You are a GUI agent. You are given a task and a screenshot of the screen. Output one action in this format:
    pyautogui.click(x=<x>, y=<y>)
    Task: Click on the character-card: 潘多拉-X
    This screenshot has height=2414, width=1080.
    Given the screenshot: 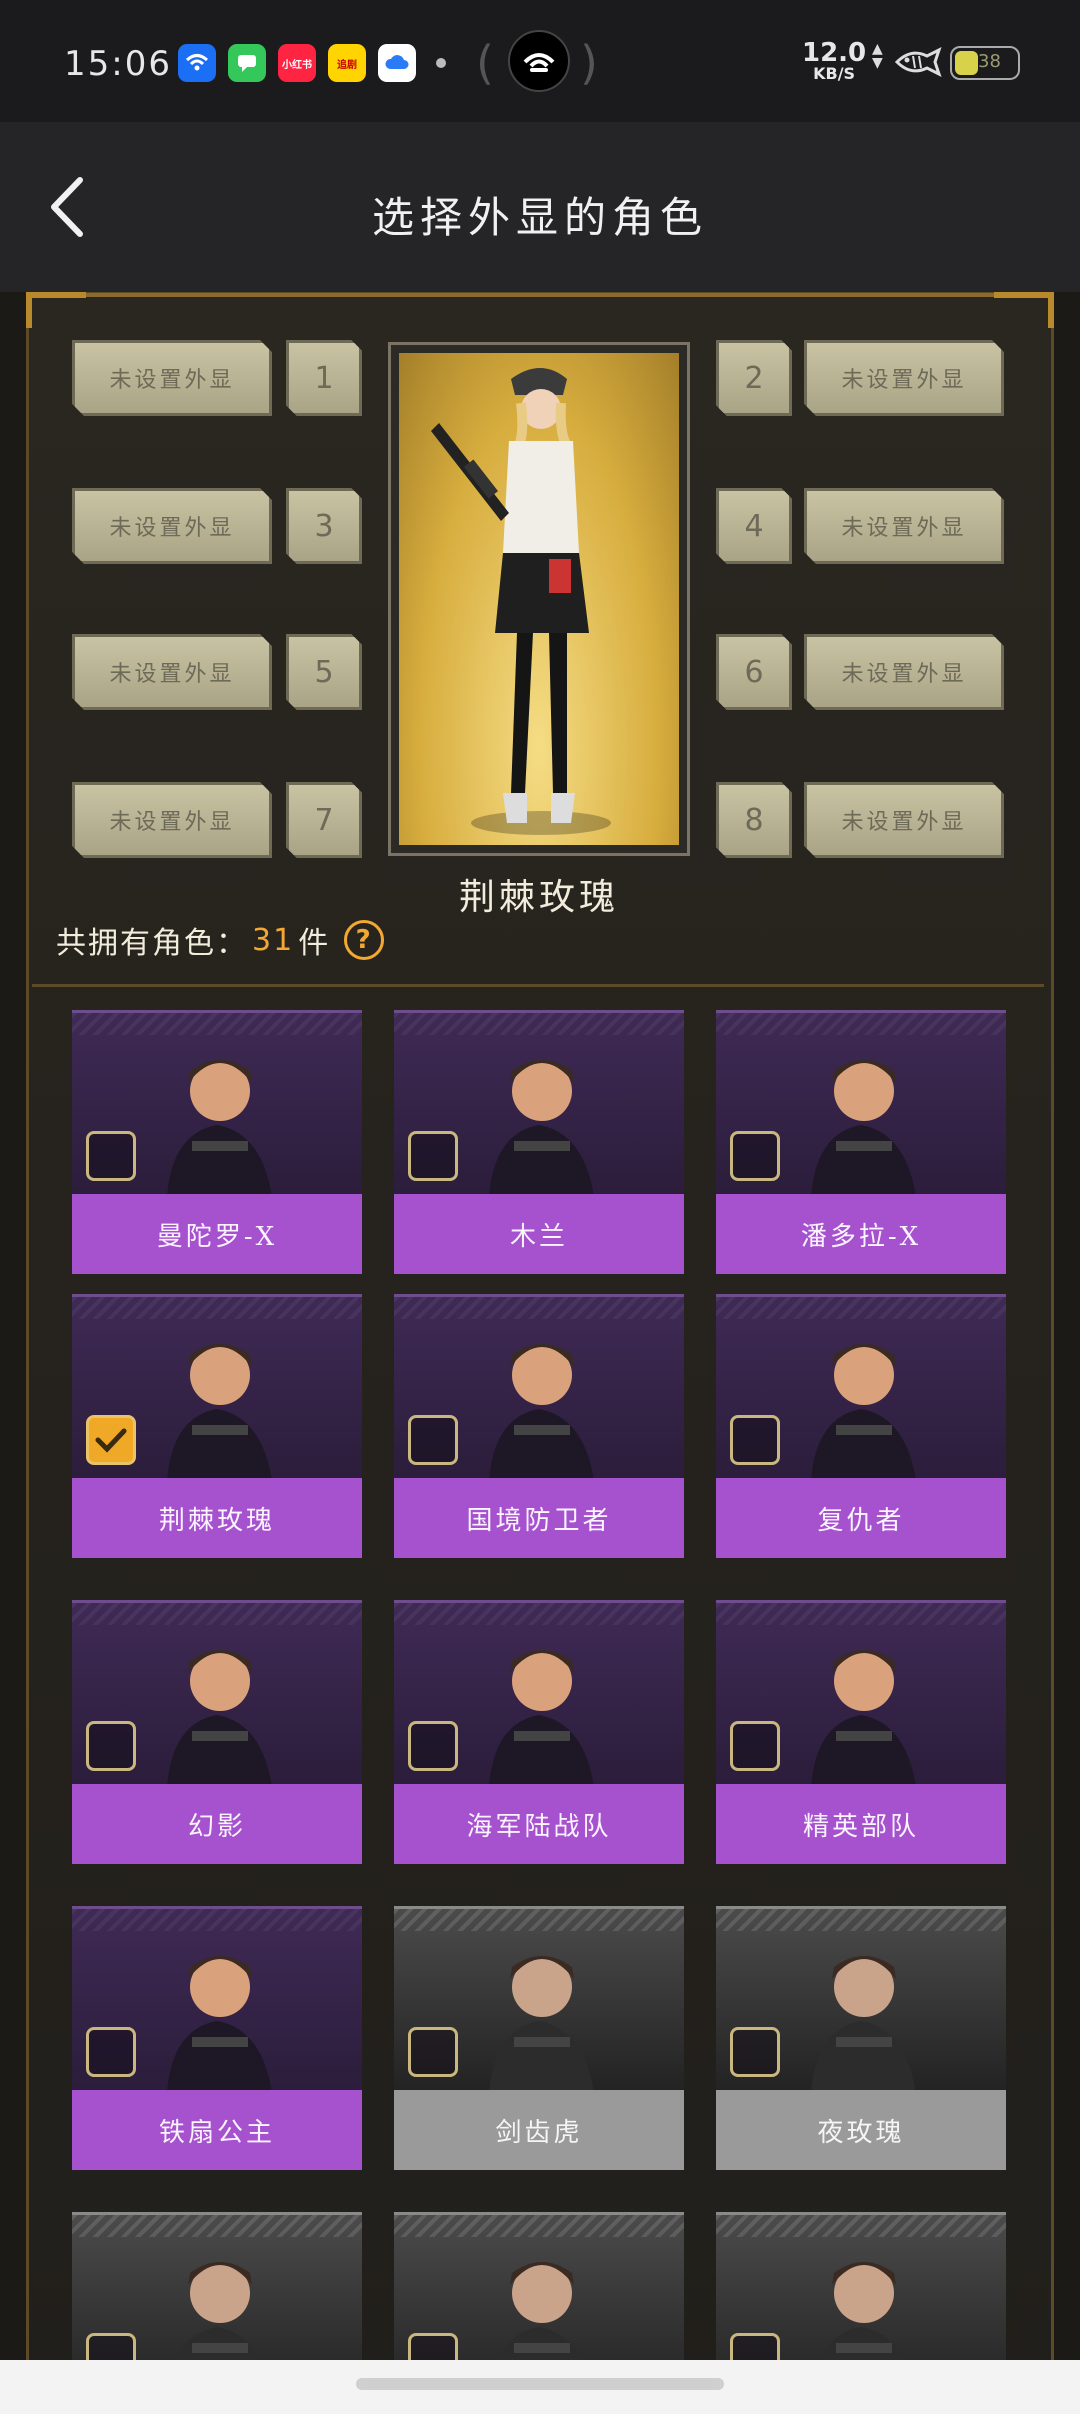 What is the action you would take?
    pyautogui.click(x=861, y=1142)
    